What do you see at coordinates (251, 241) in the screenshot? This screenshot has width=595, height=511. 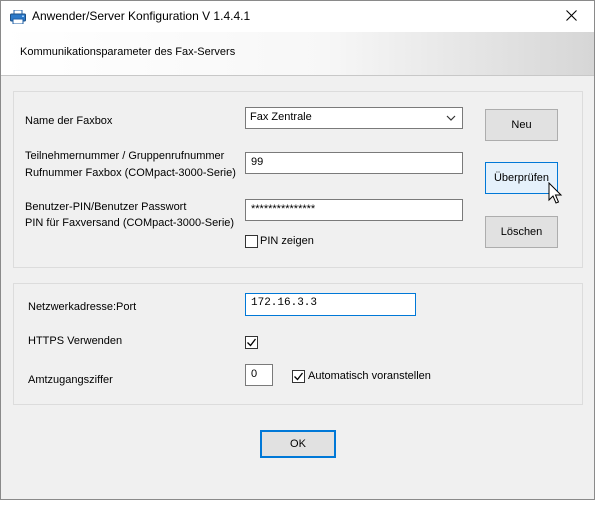 I see `show-pin-checkbox` at bounding box center [251, 241].